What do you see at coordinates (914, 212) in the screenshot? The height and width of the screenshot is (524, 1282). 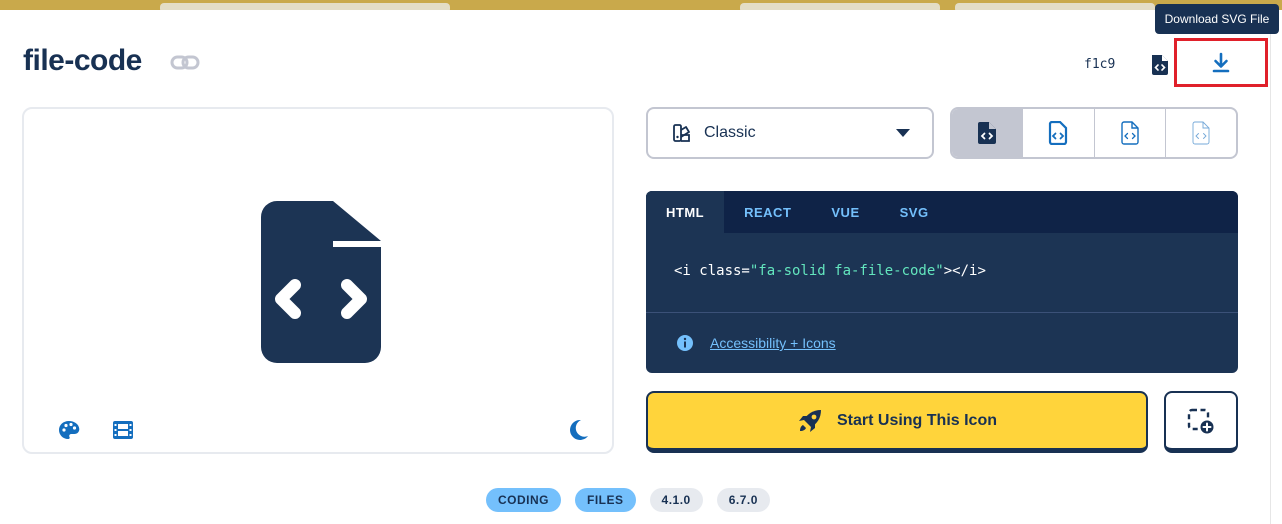 I see `tab-svg: SVG` at bounding box center [914, 212].